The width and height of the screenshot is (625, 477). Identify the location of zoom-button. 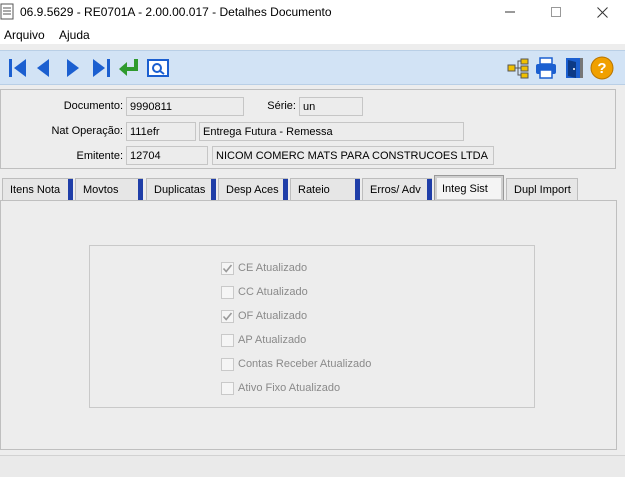
(158, 68).